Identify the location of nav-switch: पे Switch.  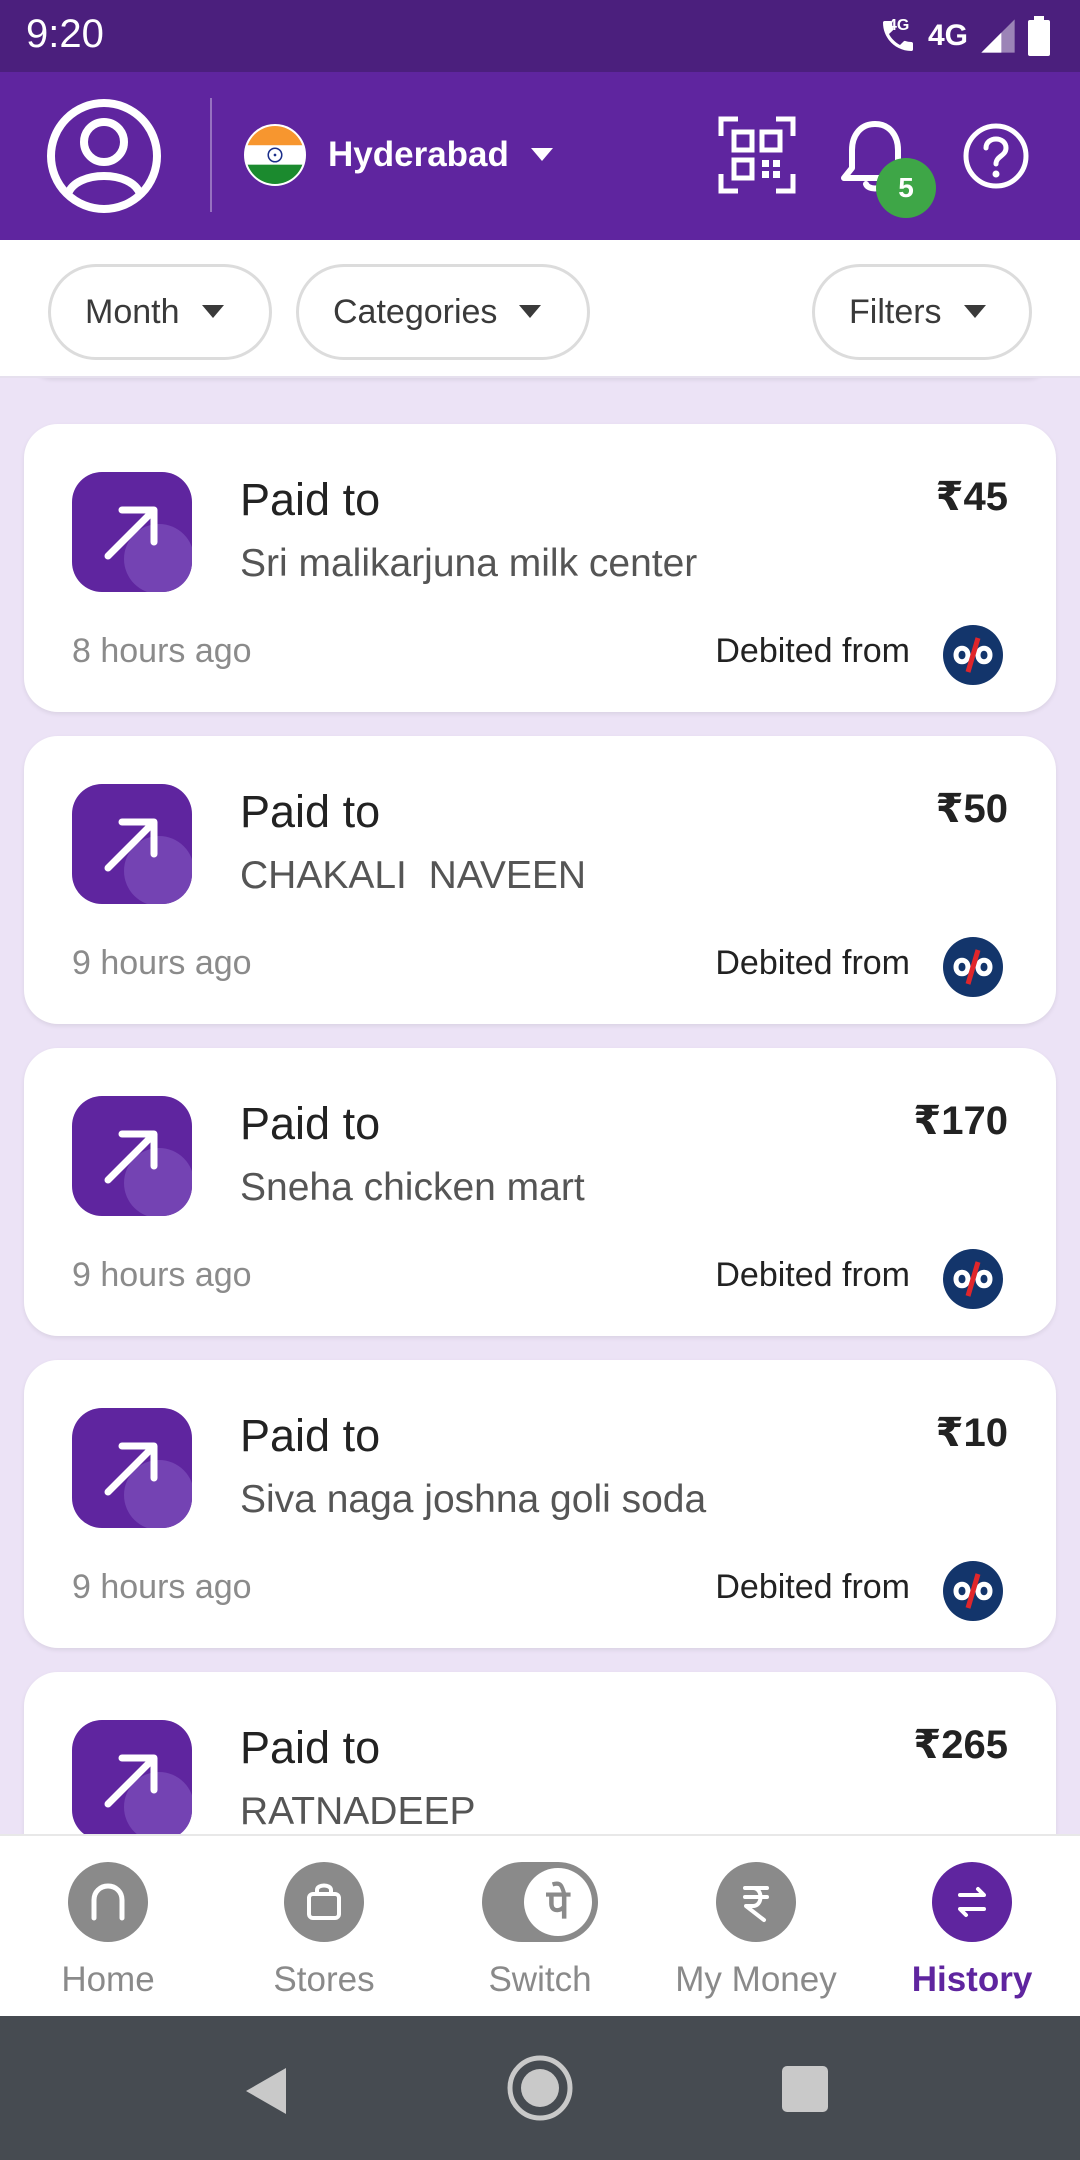
(540, 1931).